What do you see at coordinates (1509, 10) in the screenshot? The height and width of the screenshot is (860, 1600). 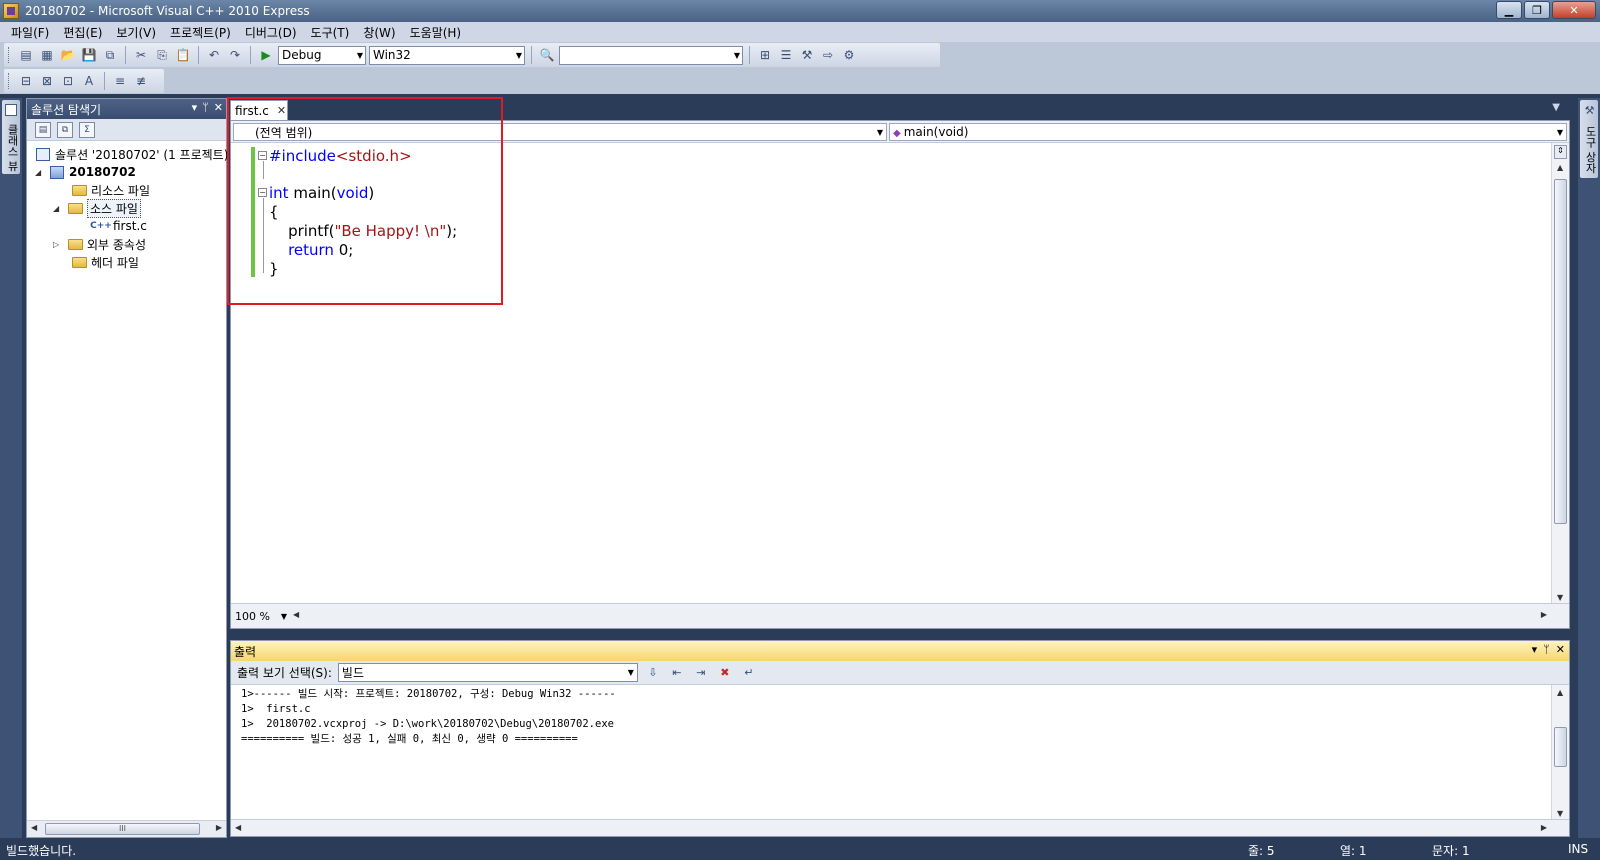 I see `minimize-button: ▁` at bounding box center [1509, 10].